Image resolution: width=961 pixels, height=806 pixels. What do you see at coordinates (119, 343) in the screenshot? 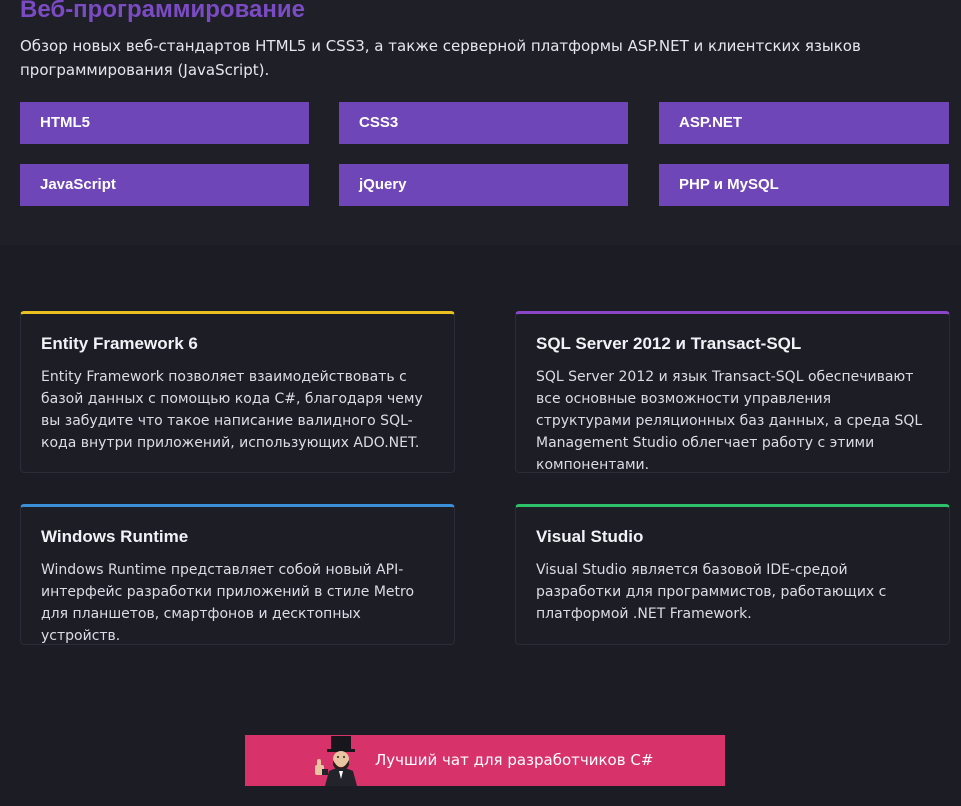
I see `card-title: Entity Framework 6` at bounding box center [119, 343].